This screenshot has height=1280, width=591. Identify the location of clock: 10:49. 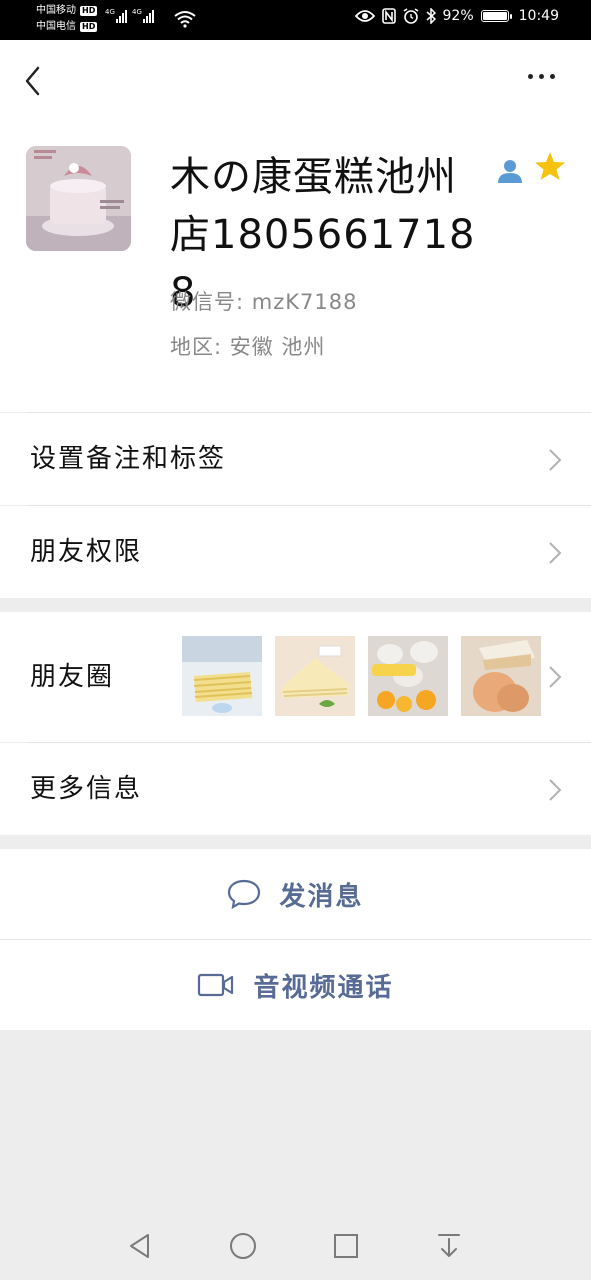
(538, 16).